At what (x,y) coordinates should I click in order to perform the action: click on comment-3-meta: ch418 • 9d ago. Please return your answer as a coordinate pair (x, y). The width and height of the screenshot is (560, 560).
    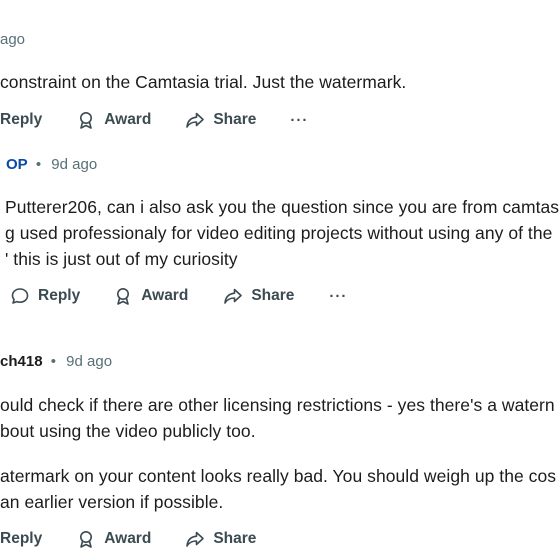
    Looking at the image, I should click on (56, 361).